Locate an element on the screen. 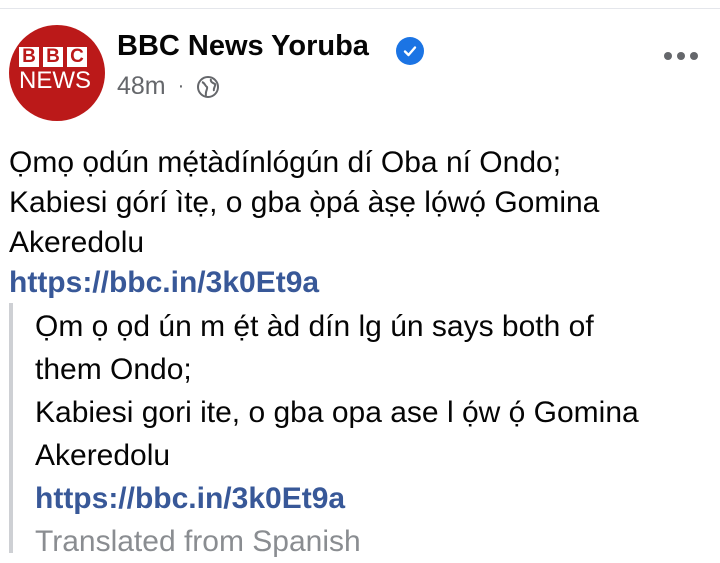 This screenshot has width=720, height=563. translation-line: Akeredolu is located at coordinates (103, 455).